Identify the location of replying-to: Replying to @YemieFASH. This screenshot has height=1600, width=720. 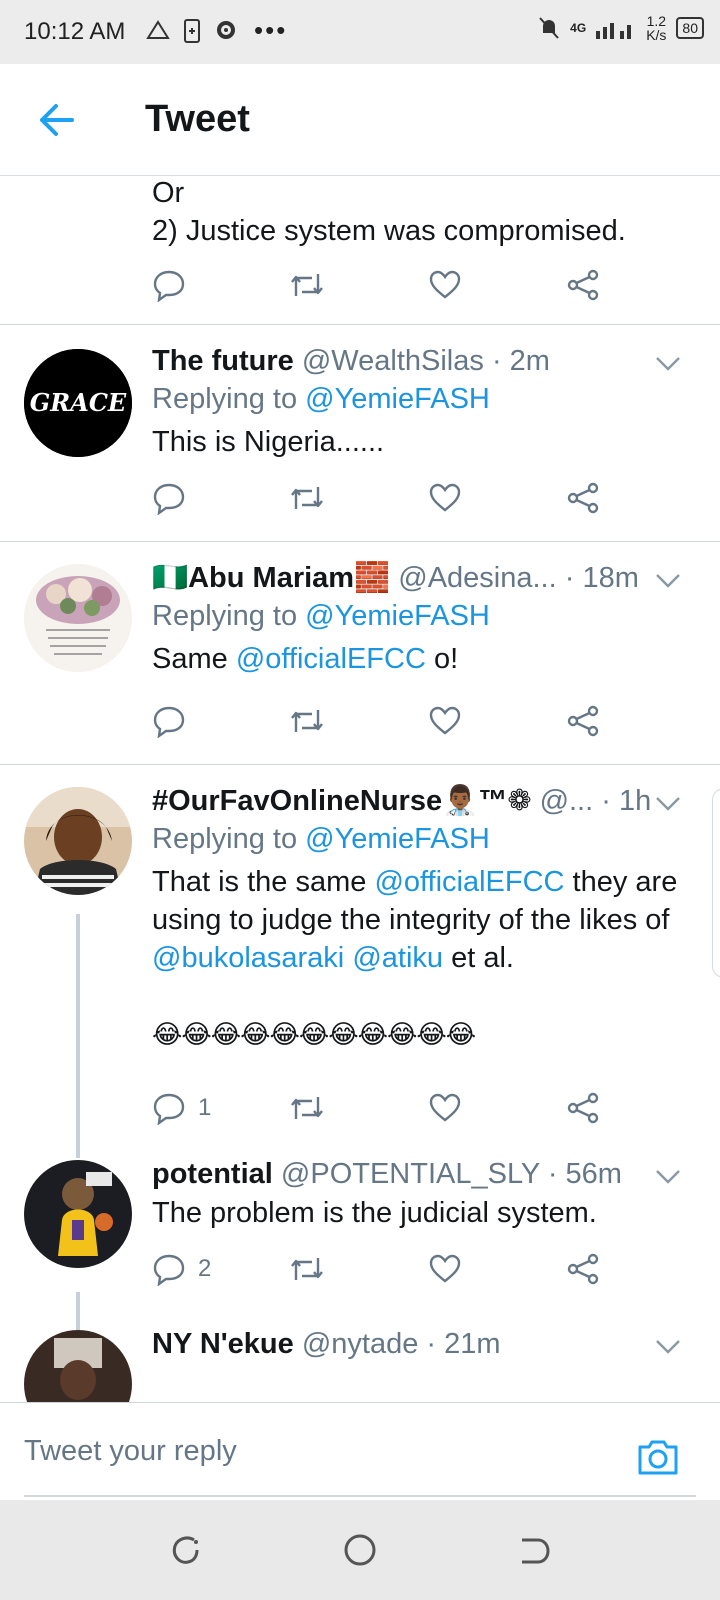
(321, 839).